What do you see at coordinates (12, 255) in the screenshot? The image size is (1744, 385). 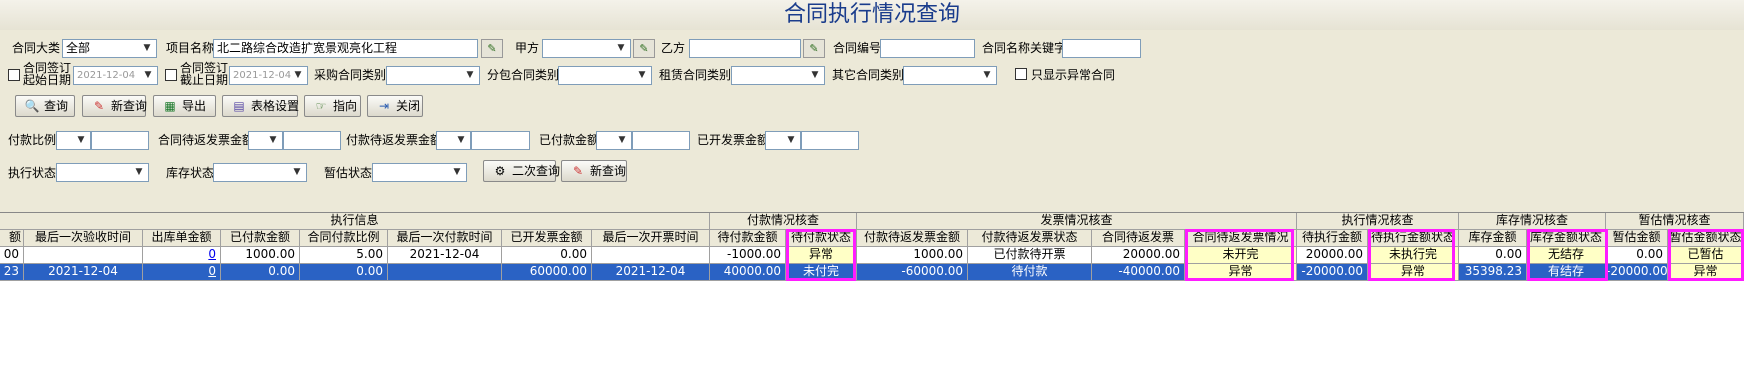 I see `table-cell: 00` at bounding box center [12, 255].